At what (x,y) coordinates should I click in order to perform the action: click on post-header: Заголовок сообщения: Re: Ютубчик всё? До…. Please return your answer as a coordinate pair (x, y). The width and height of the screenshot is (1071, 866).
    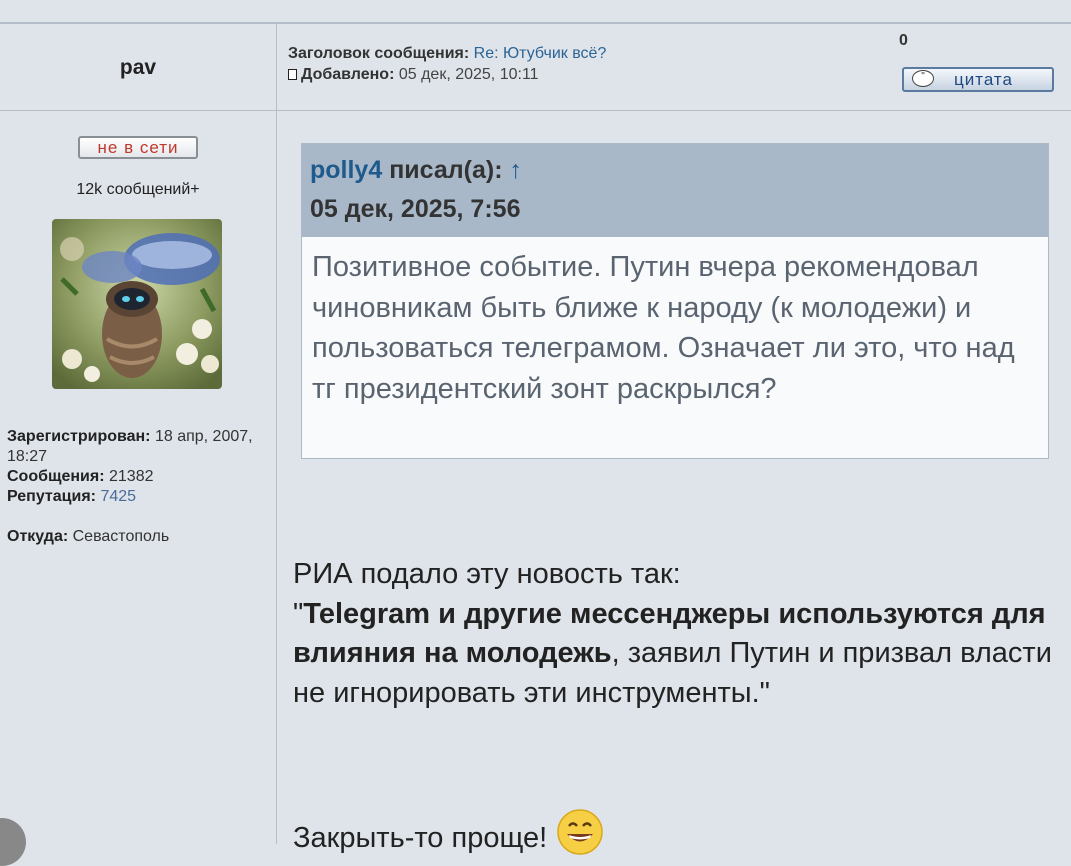
    Looking at the image, I should click on (674, 67).